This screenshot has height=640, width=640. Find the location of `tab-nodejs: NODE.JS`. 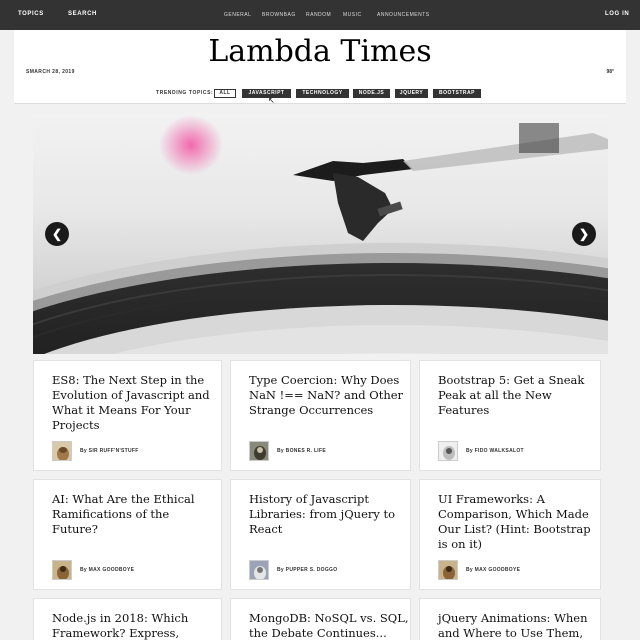

tab-nodejs: NODE.JS is located at coordinates (371, 93).